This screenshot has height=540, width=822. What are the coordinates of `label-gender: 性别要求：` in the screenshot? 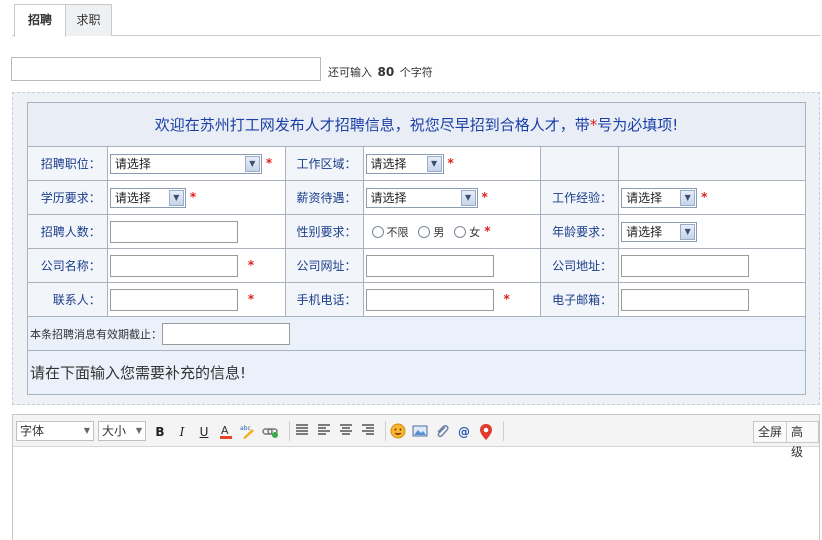 It's located at (324, 231).